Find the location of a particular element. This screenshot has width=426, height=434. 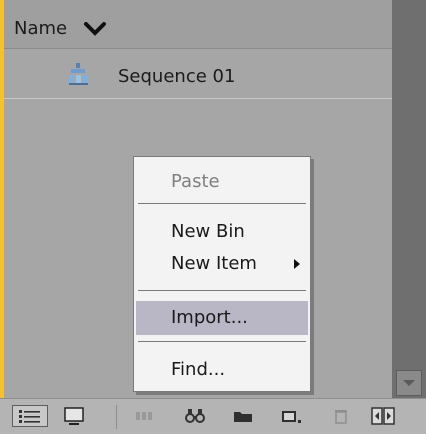

find-icon is located at coordinates (195, 416).